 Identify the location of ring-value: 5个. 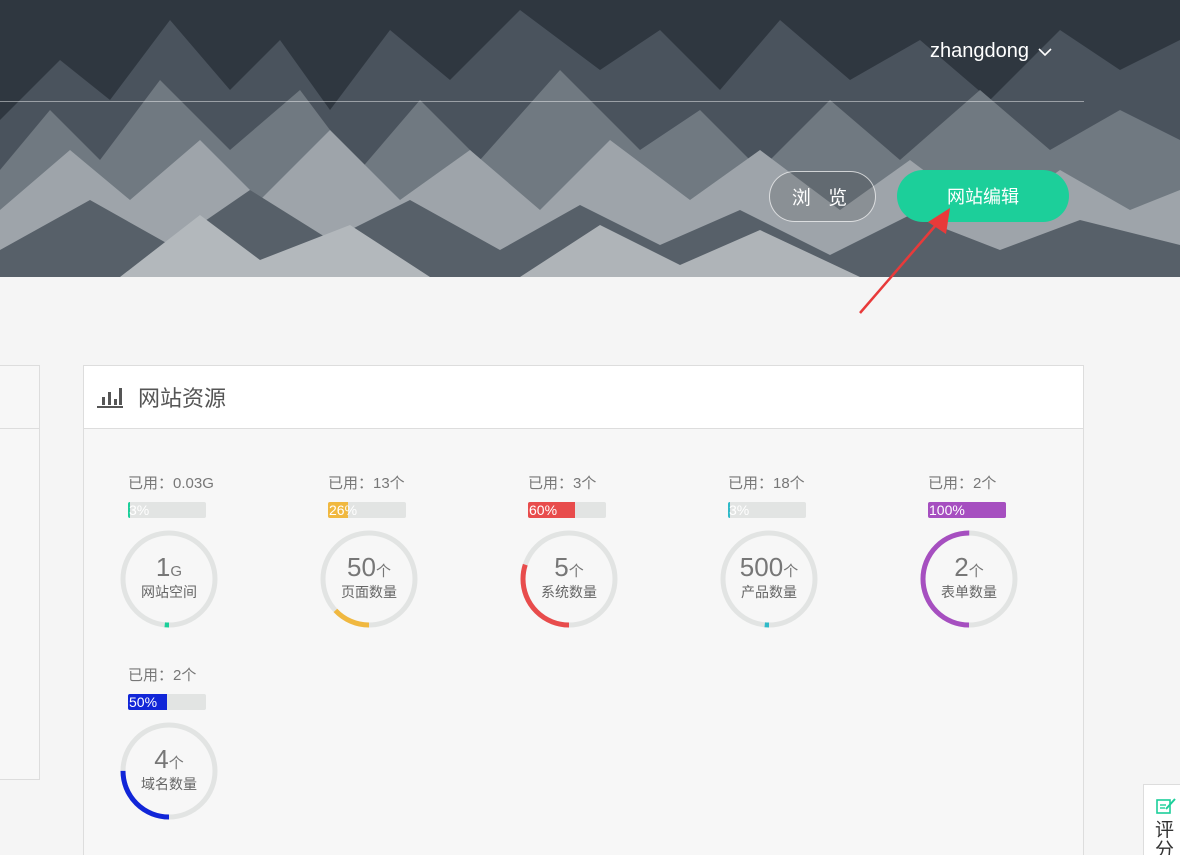
(569, 567).